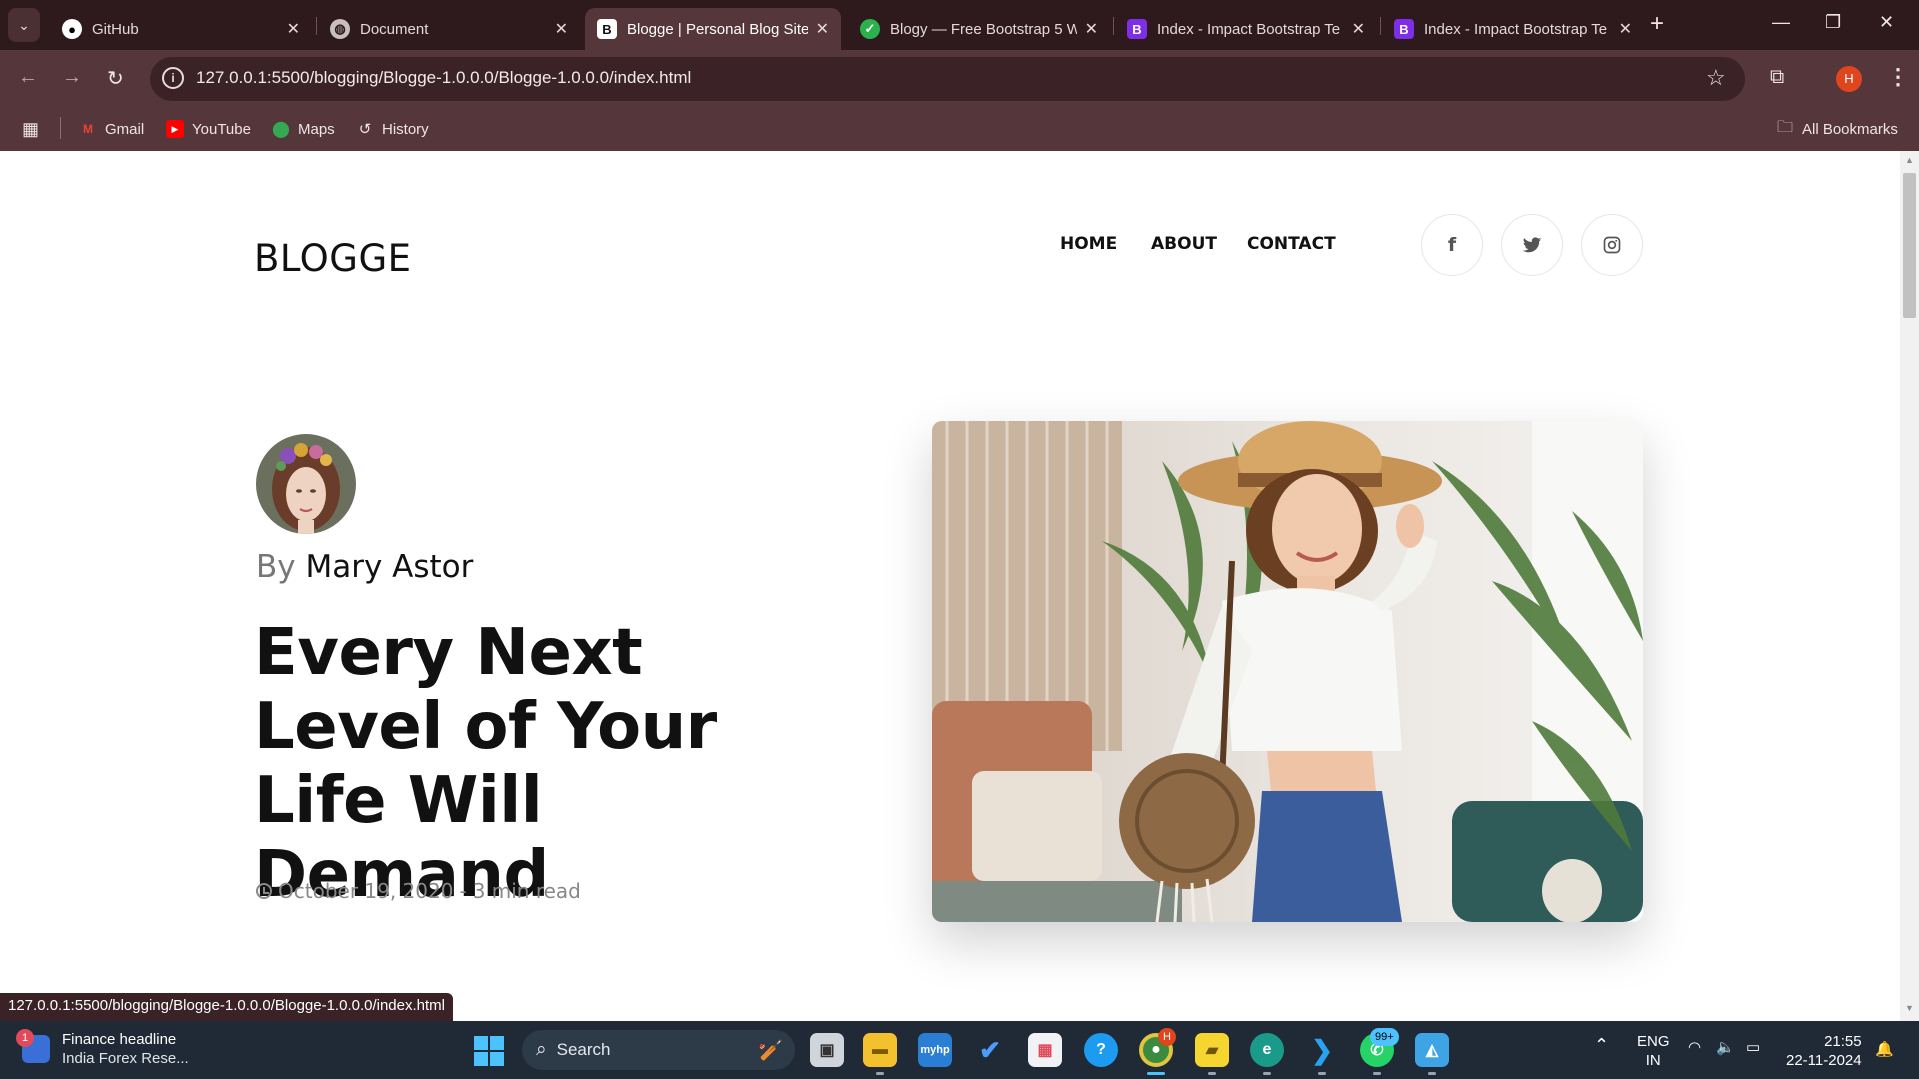 This screenshot has height=1079, width=1919. What do you see at coordinates (264, 891) in the screenshot?
I see `clock-icon` at bounding box center [264, 891].